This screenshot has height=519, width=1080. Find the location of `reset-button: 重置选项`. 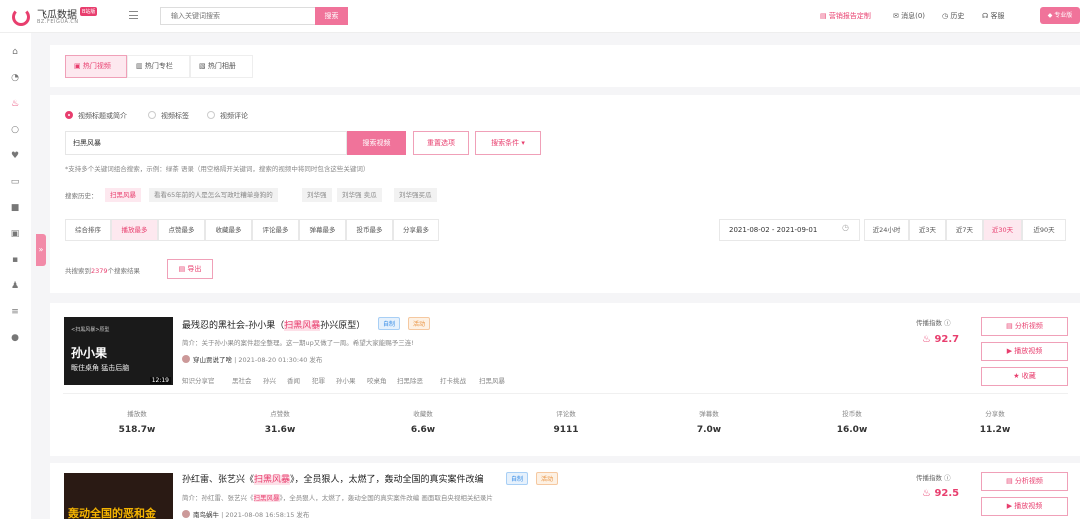

reset-button: 重置选项 is located at coordinates (441, 143).